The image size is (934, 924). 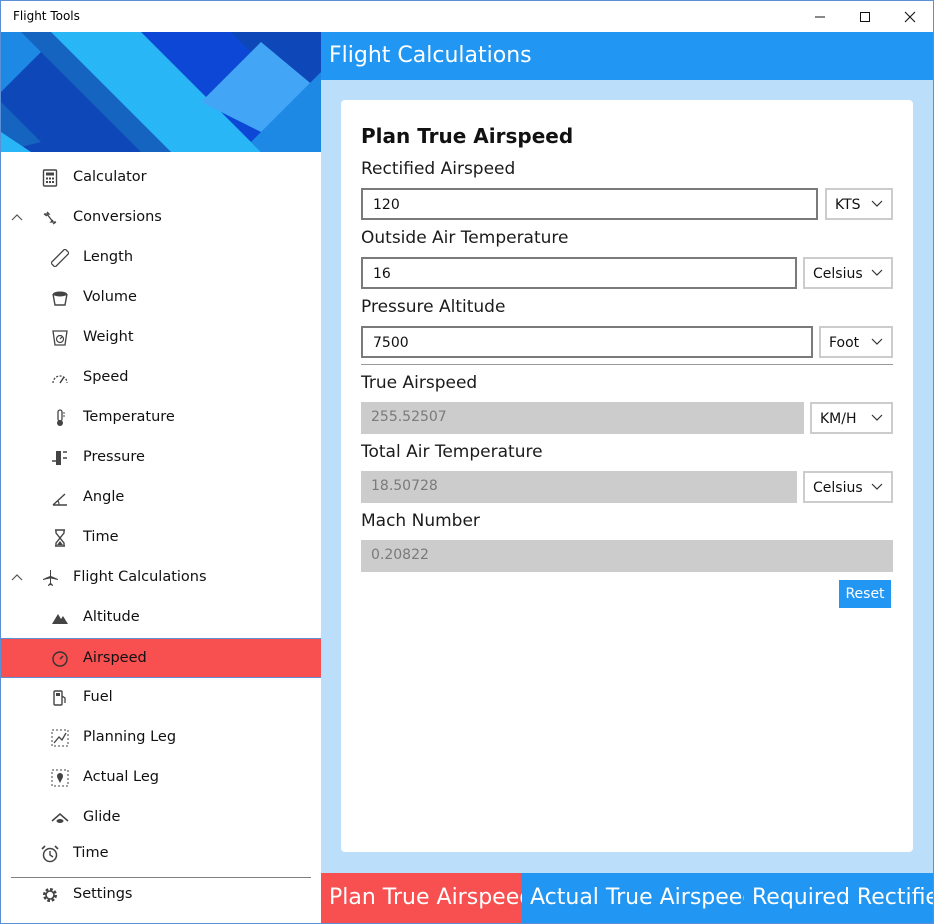 I want to click on minimize-icon, so click(x=820, y=16).